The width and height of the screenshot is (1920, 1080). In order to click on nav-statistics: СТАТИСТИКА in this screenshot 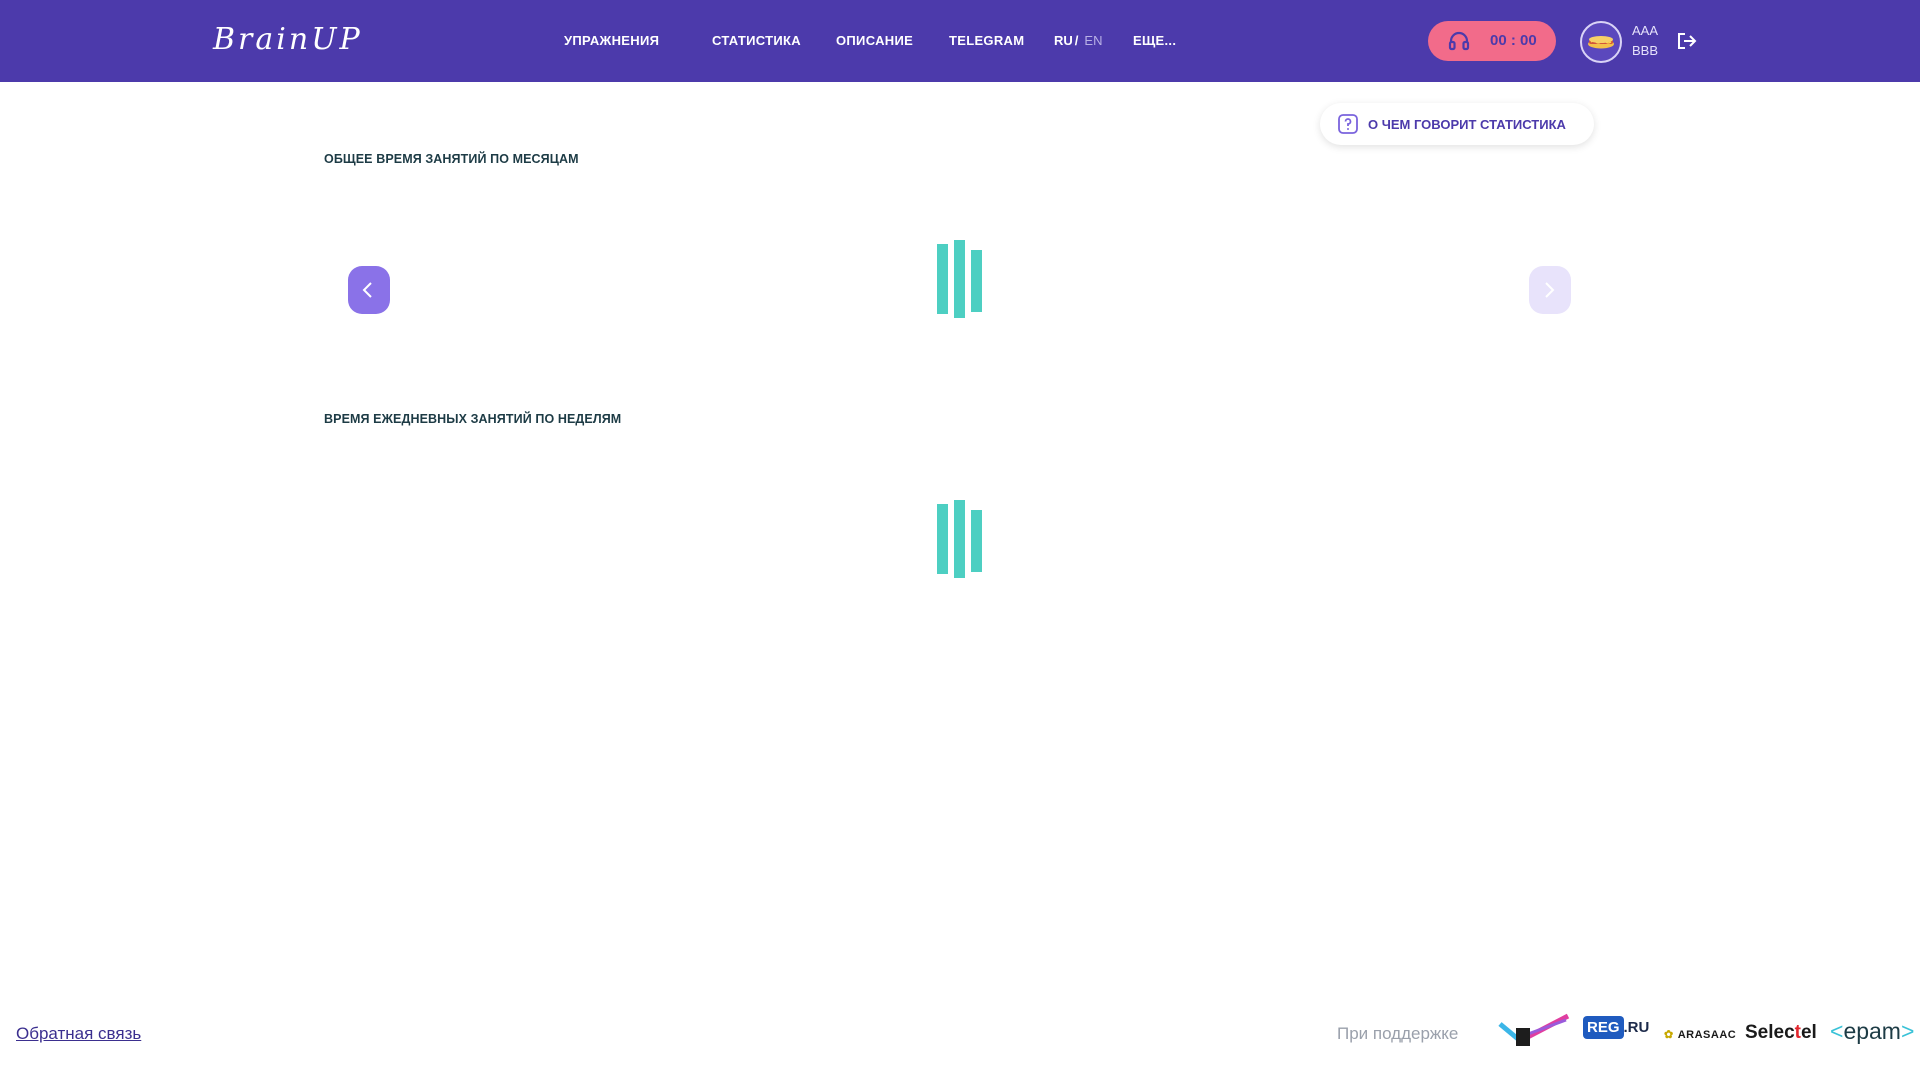, I will do `click(756, 40)`.